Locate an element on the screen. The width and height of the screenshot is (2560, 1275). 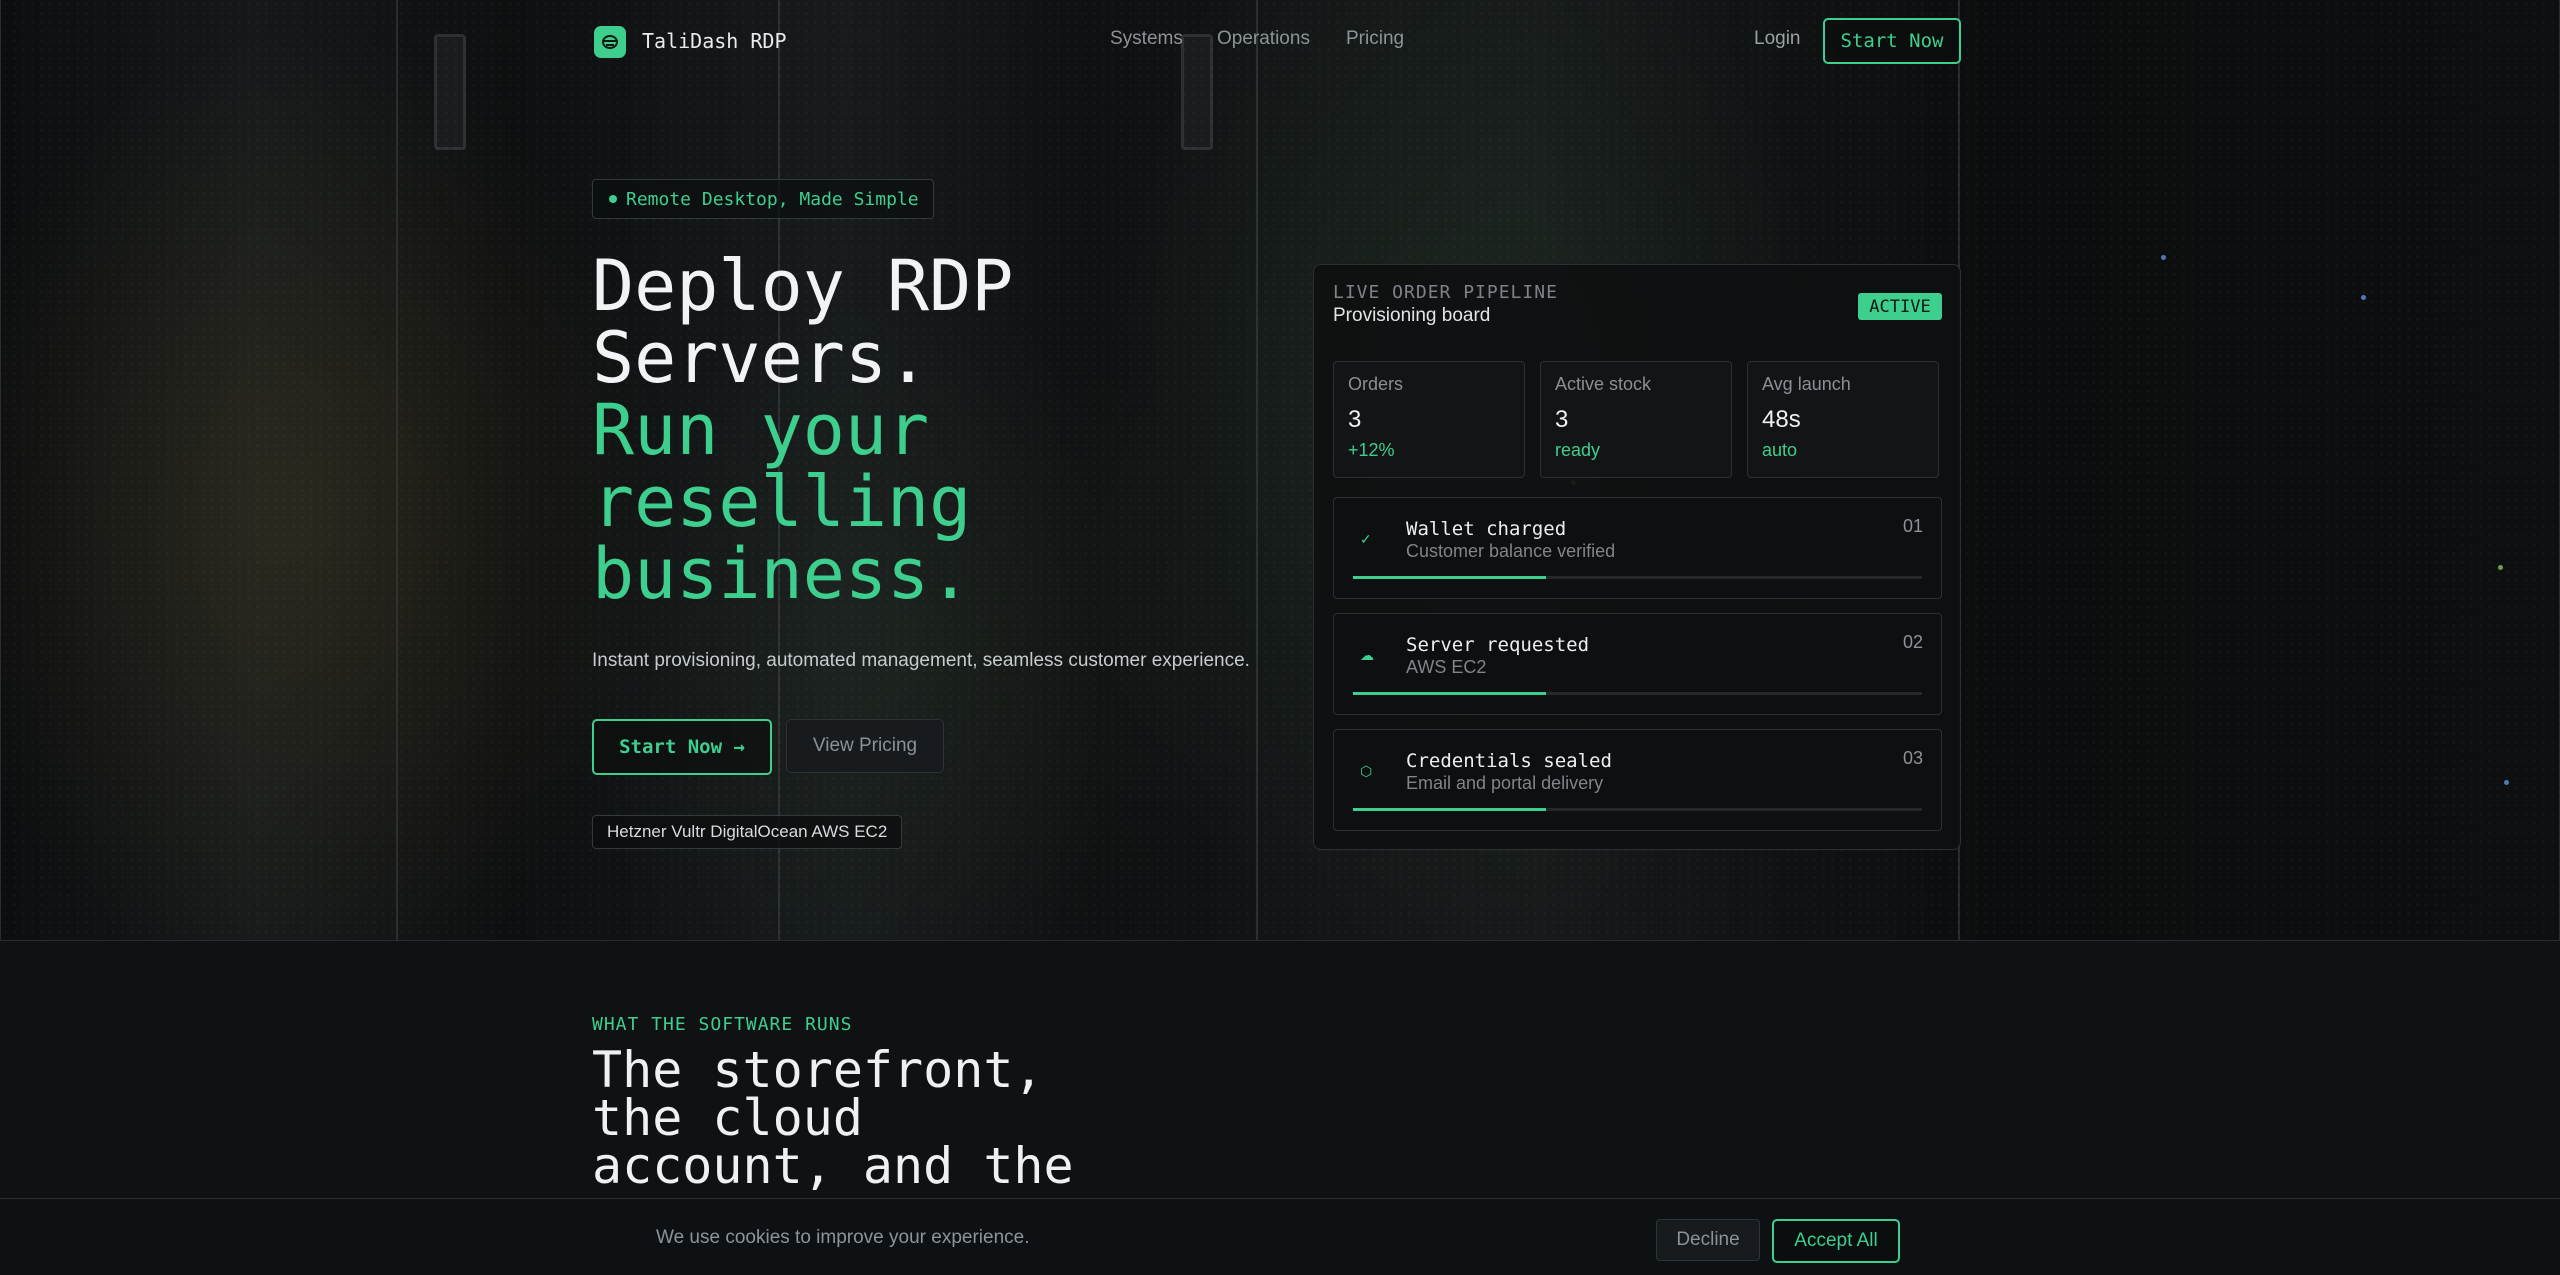
pipeline-step: ☁ Server requested AWS EC2 02 is located at coordinates (1637, 664).